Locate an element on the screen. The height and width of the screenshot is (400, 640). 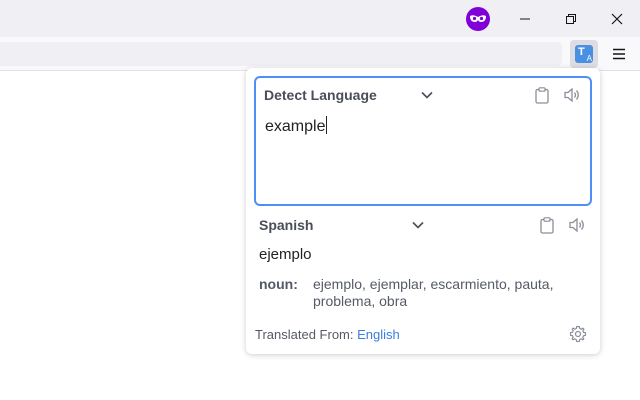
target-language-label: Spanish is located at coordinates (286, 225).